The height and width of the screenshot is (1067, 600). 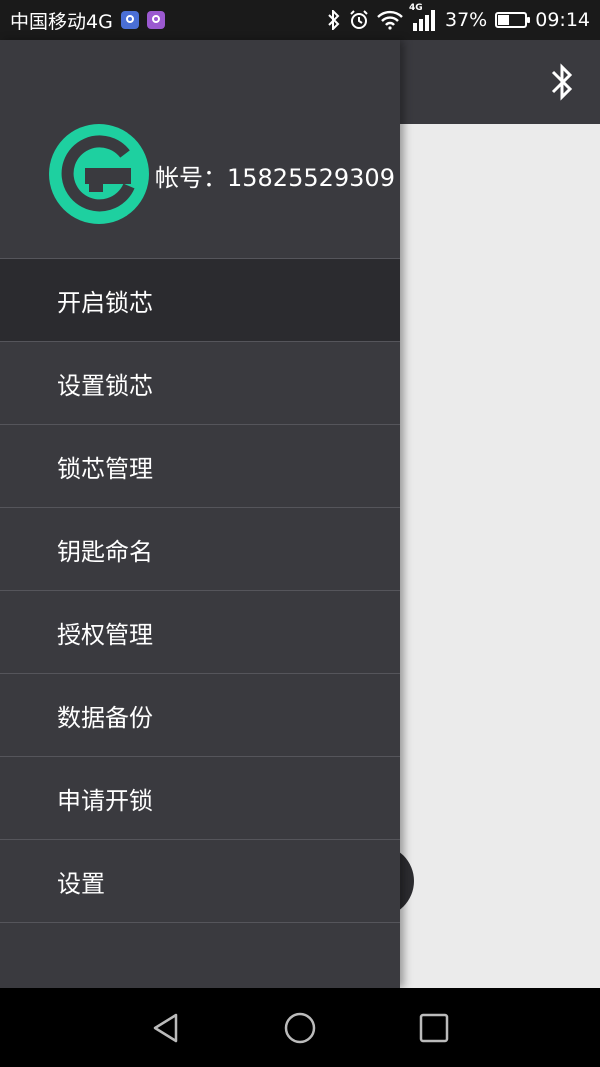 I want to click on menu-item-label: 数据备份, so click(x=105, y=717).